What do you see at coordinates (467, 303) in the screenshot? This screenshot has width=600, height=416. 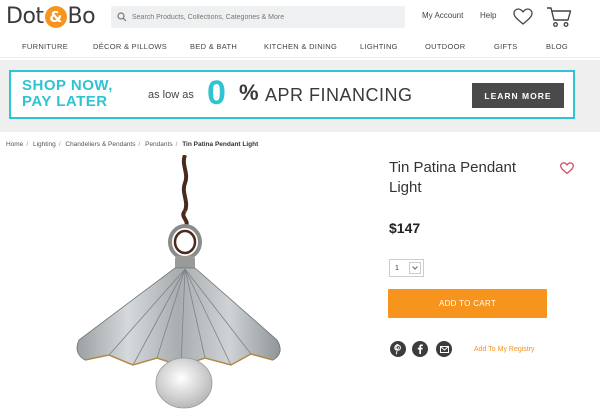 I see `add-to-cart-button: ADD TO CART` at bounding box center [467, 303].